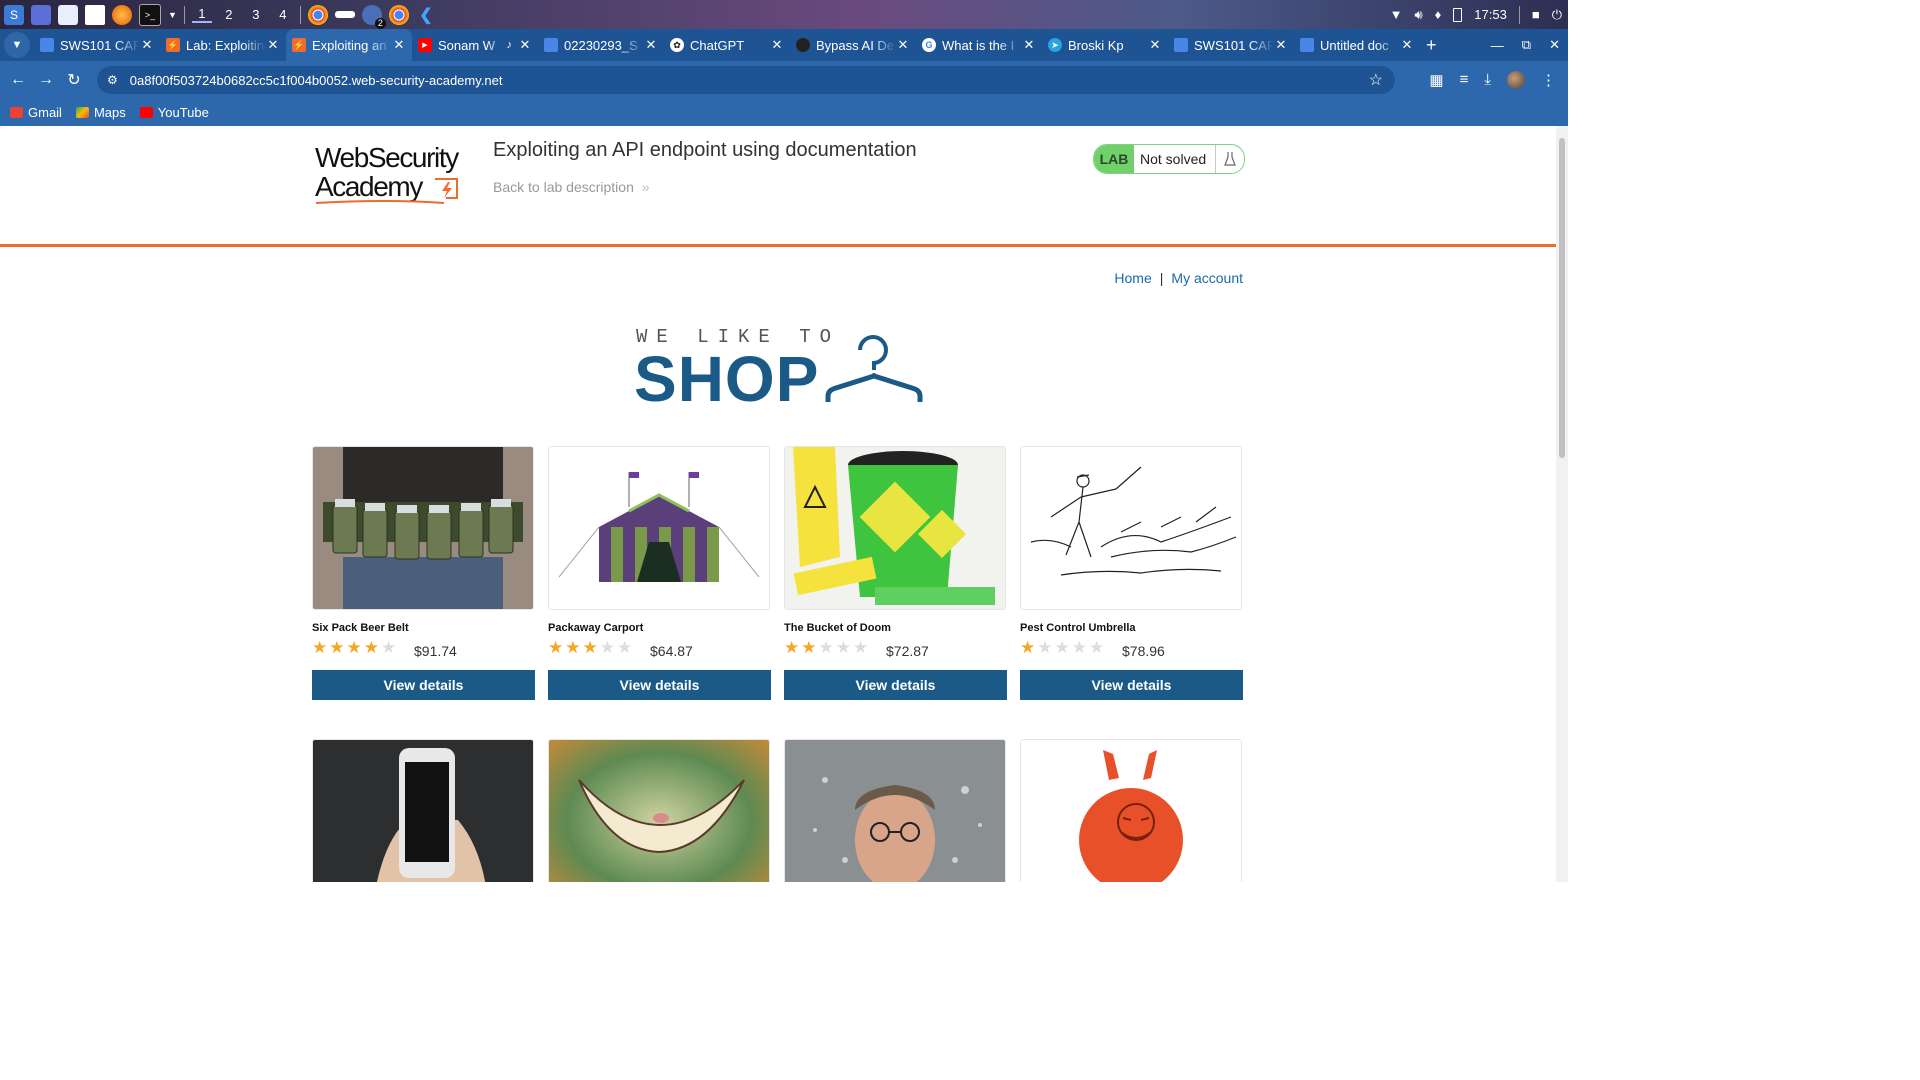  I want to click on back-button: ←, so click(18, 80).